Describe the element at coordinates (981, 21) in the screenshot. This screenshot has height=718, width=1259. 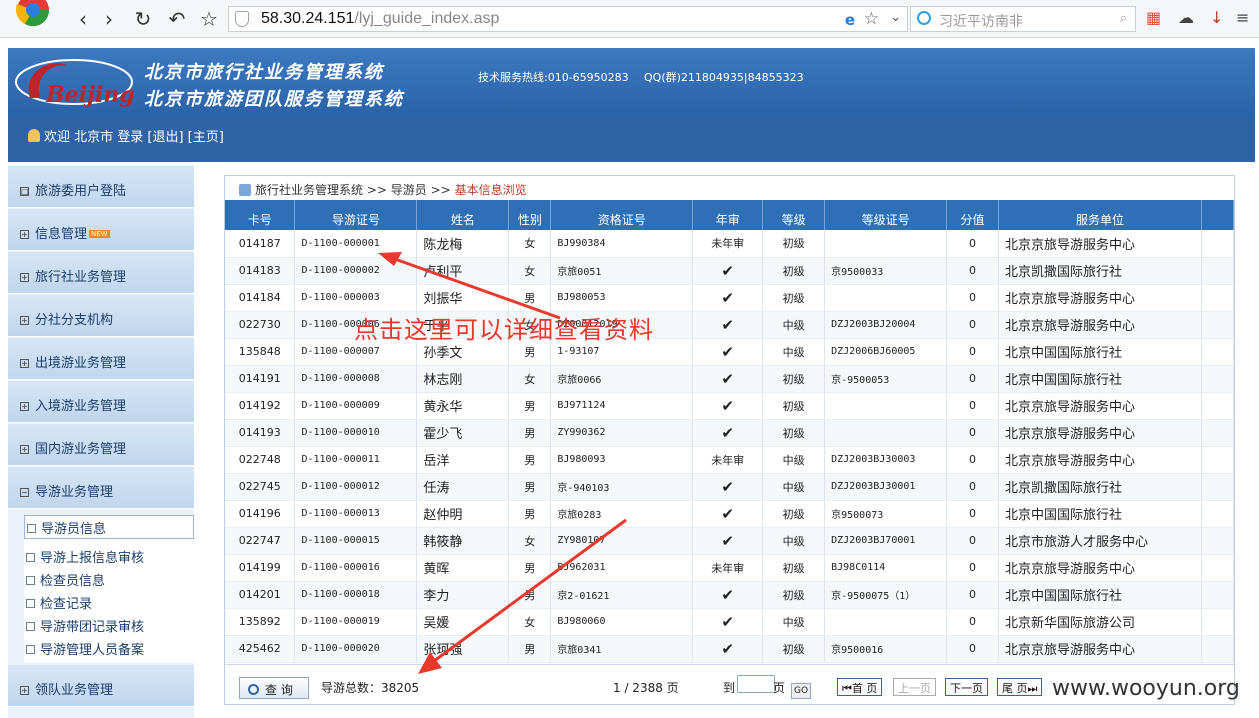
I see `search-input: 习近平访南非` at that location.